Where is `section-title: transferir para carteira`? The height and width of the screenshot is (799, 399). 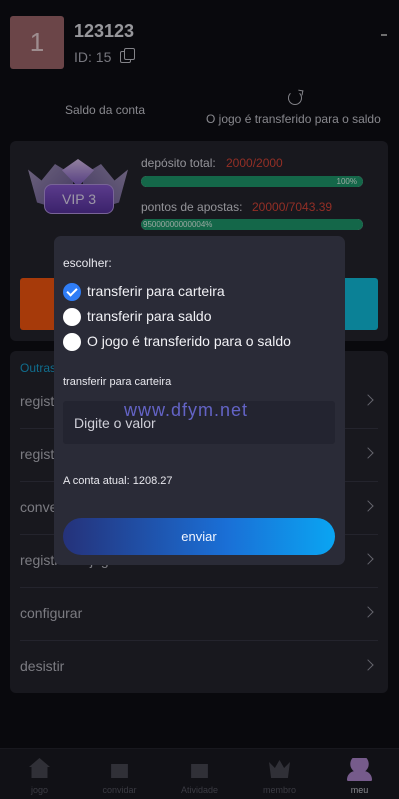 section-title: transferir para carteira is located at coordinates (117, 382).